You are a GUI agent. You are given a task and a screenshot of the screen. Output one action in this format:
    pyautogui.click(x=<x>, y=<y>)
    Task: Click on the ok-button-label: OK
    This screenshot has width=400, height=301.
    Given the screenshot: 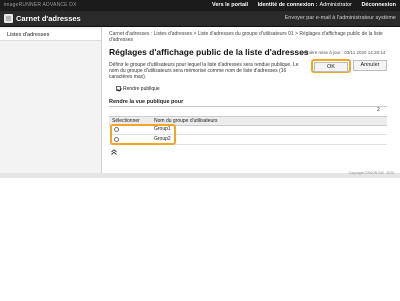 What is the action you would take?
    pyautogui.click(x=331, y=67)
    